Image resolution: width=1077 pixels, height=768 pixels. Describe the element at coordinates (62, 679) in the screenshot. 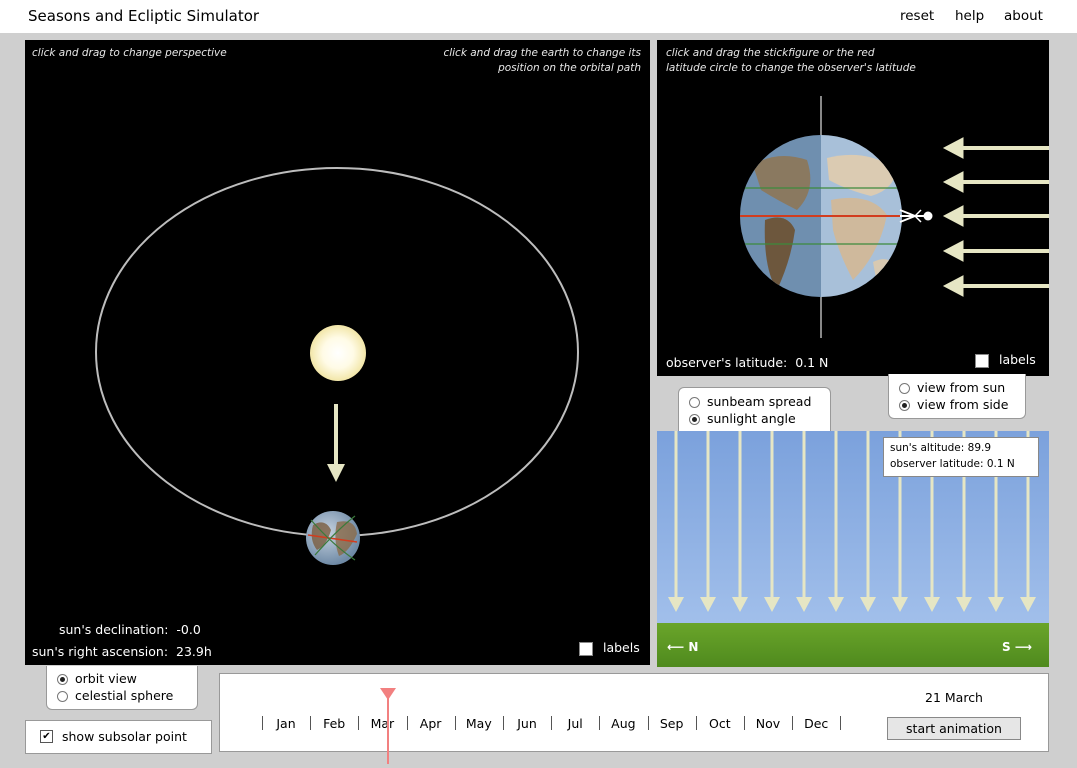

I see `orbit-view-radio` at that location.